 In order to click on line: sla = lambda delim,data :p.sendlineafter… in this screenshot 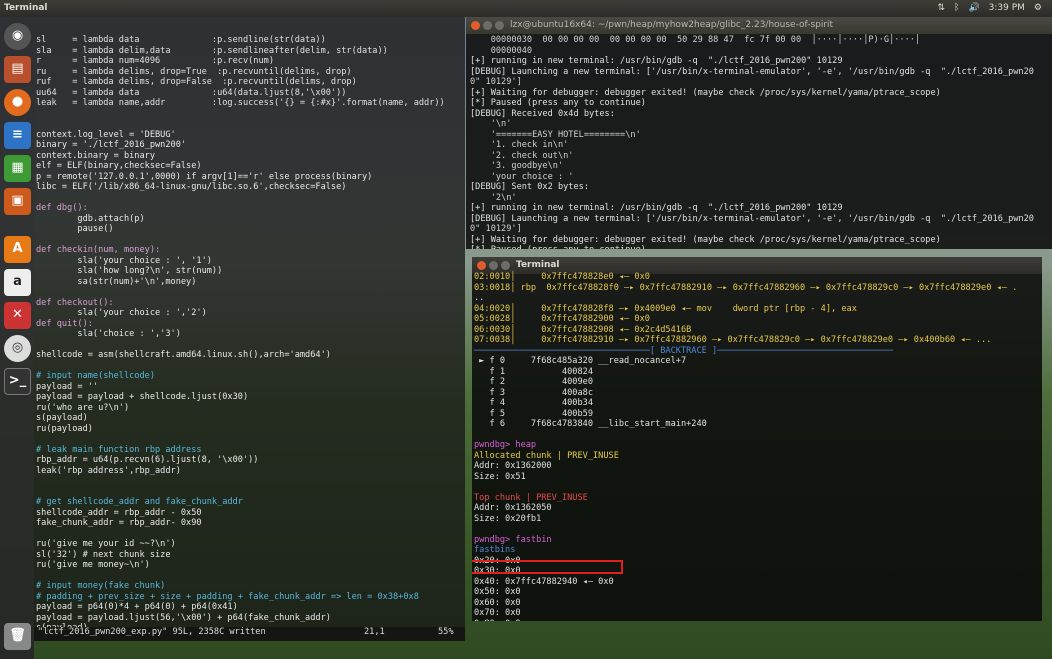, I will do `click(212, 50)`.